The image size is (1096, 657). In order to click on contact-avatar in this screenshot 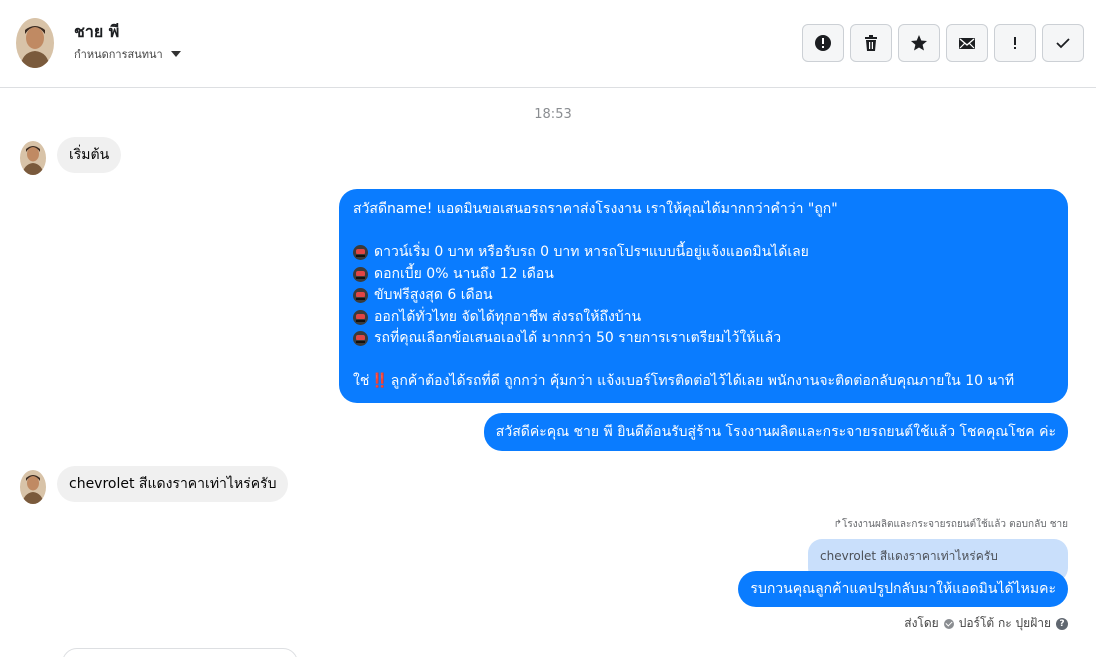, I will do `click(35, 43)`.